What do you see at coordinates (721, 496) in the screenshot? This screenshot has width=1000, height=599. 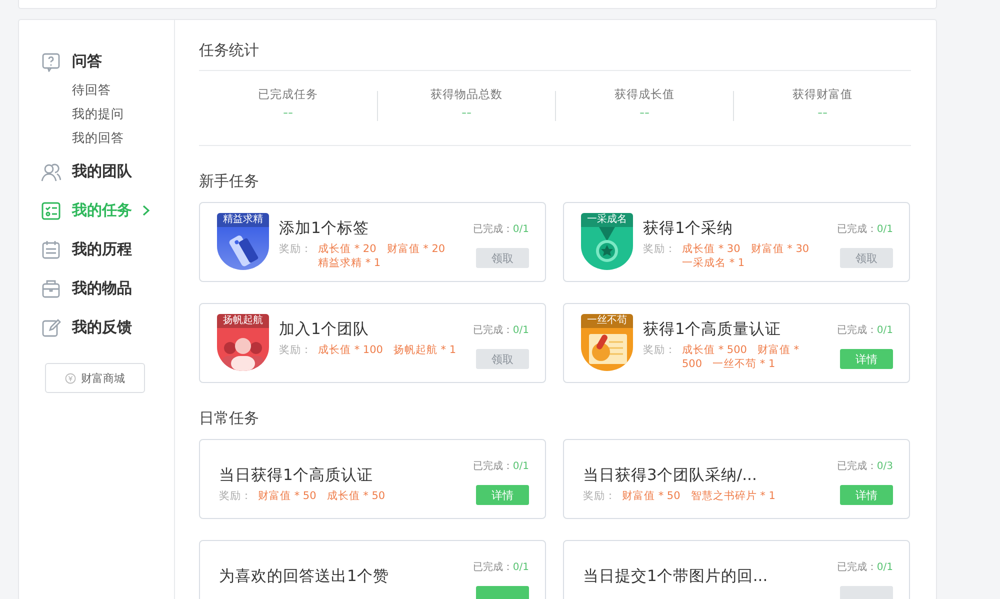 I see `reward-list: 财富值 * 50 智慧之书碎片 * 1` at bounding box center [721, 496].